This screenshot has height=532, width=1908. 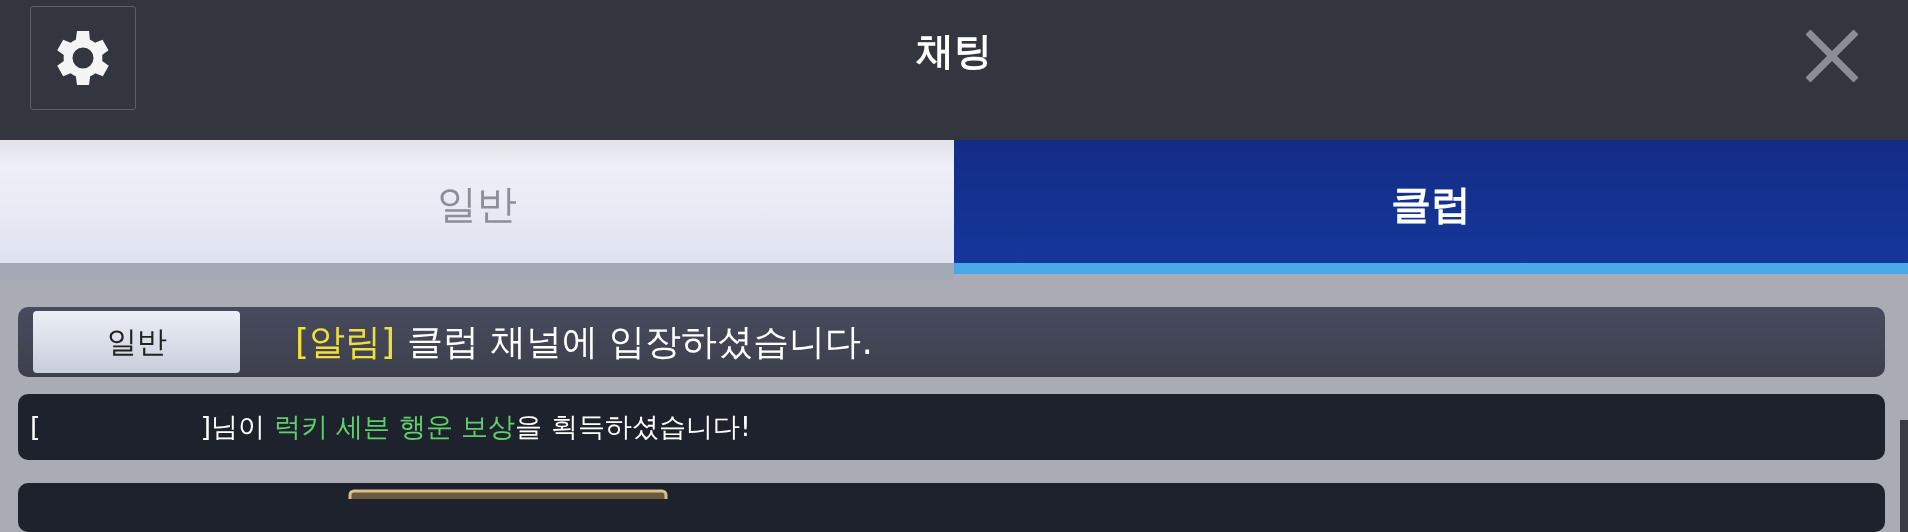 What do you see at coordinates (83, 58) in the screenshot?
I see `settings-button` at bounding box center [83, 58].